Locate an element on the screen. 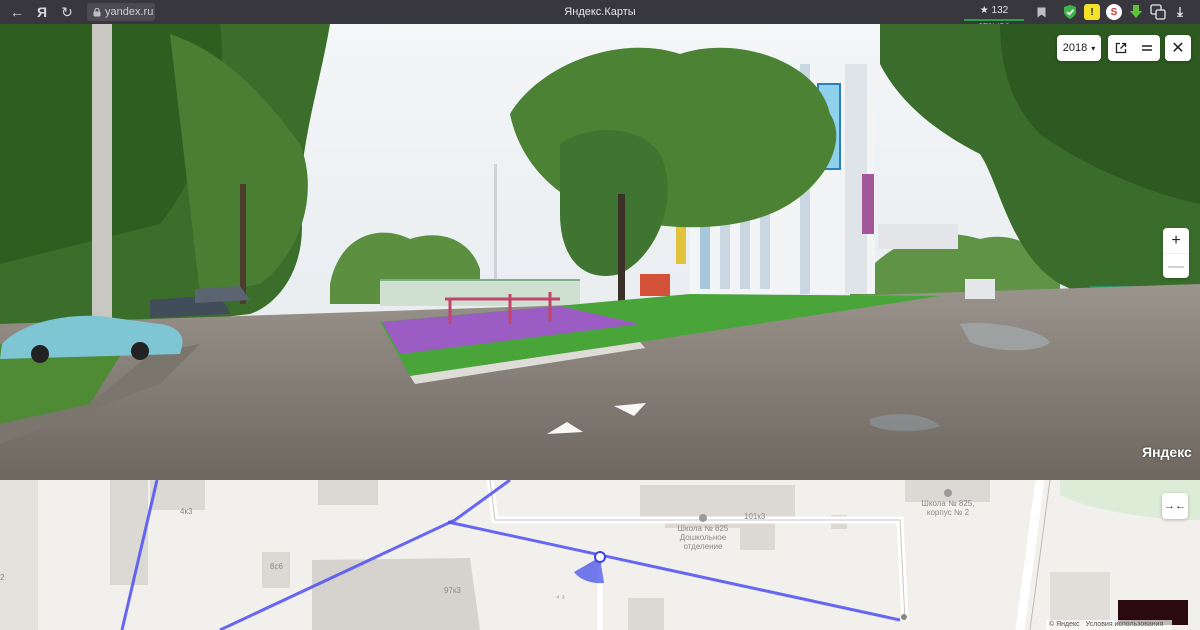 The image size is (1200, 630). close-panorama-button: ✕ is located at coordinates (1178, 48).